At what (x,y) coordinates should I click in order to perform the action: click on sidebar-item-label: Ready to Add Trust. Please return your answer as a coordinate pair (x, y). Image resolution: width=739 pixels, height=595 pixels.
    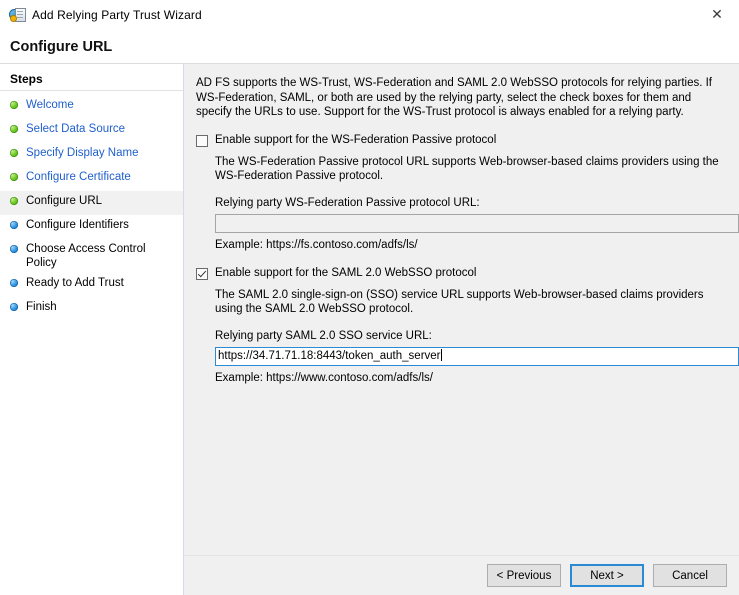
    Looking at the image, I should click on (75, 283).